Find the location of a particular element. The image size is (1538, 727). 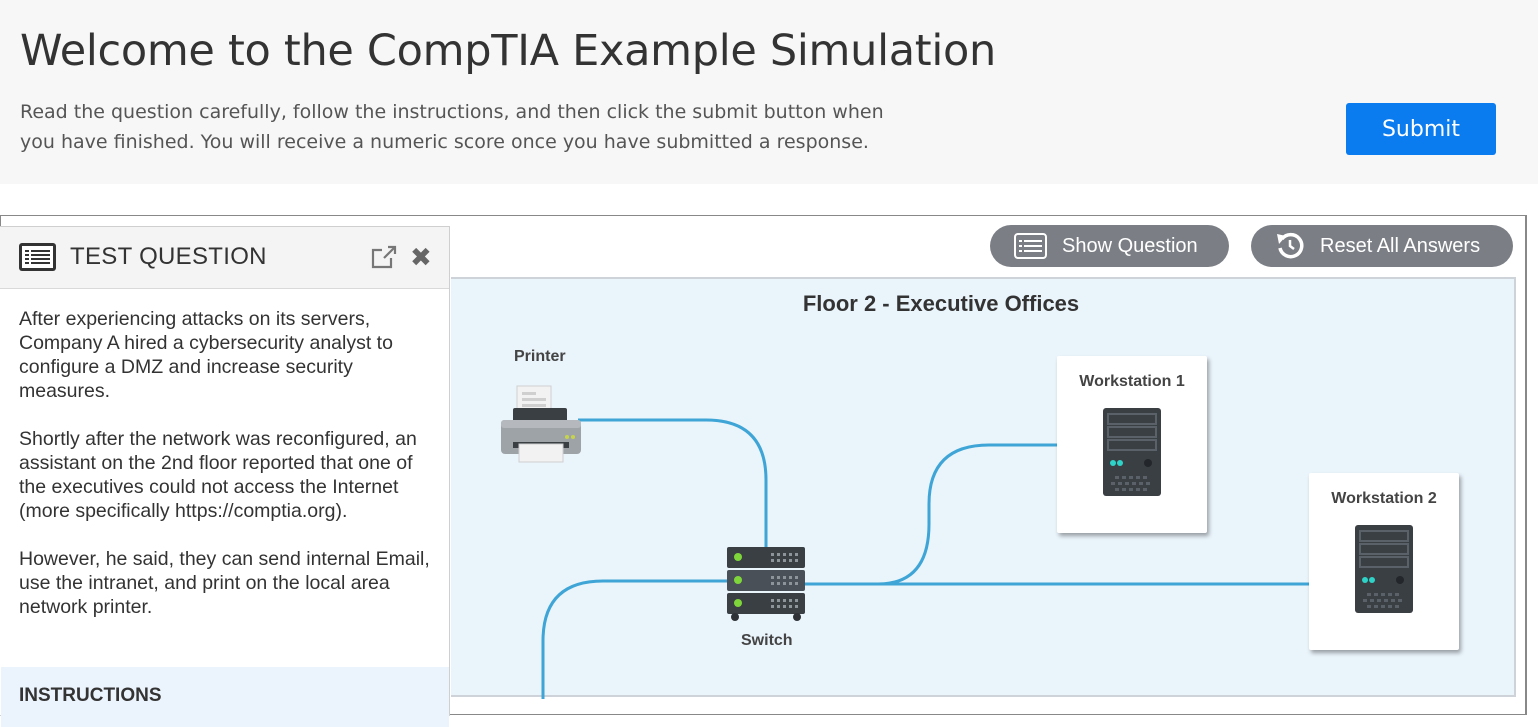

reset-icon is located at coordinates (1290, 246).